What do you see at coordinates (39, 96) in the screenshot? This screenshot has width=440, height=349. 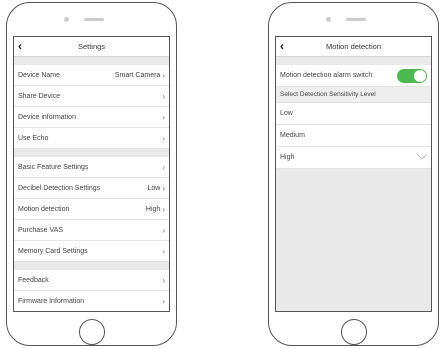 I see `settings-row-label: Share Device` at bounding box center [39, 96].